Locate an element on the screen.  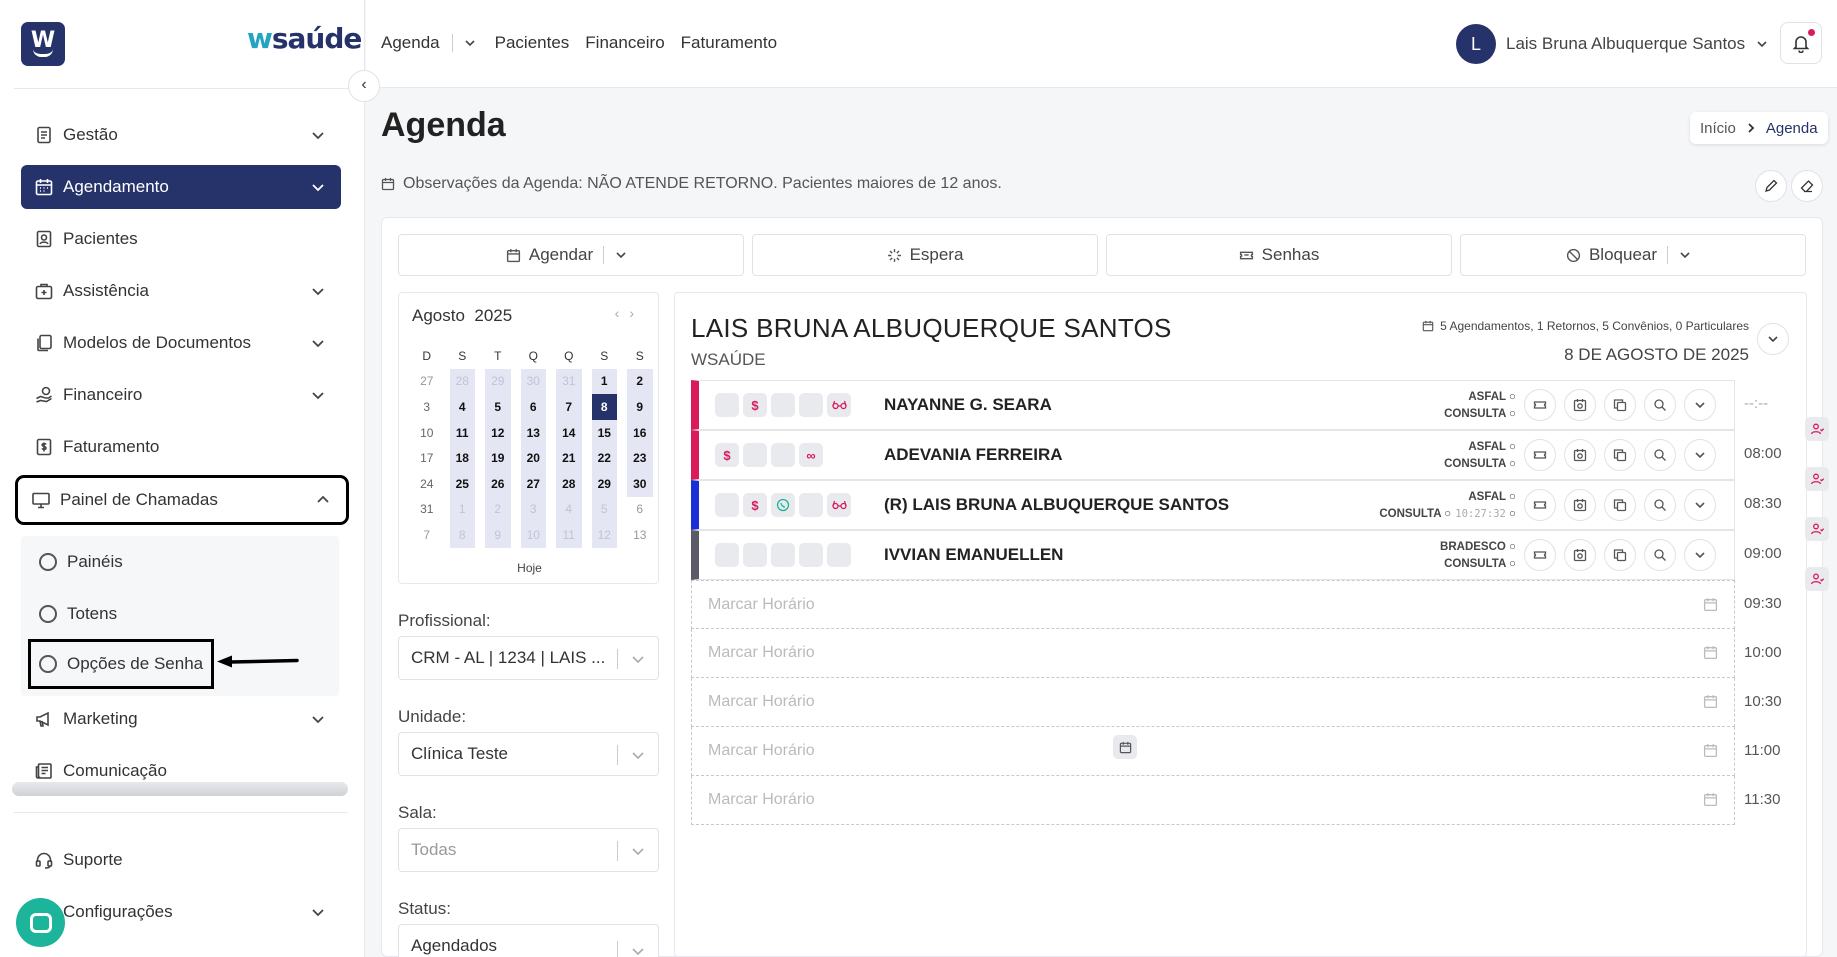
app-logo-icon: W is located at coordinates (43, 44).